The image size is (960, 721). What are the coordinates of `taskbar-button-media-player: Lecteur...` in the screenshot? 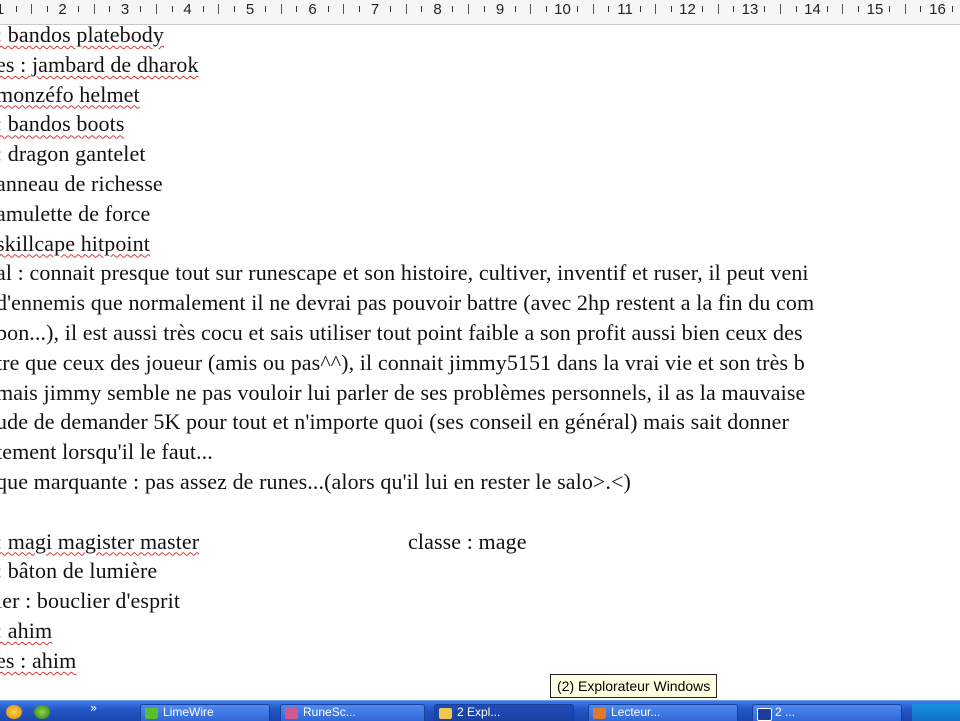 It's located at (663, 712).